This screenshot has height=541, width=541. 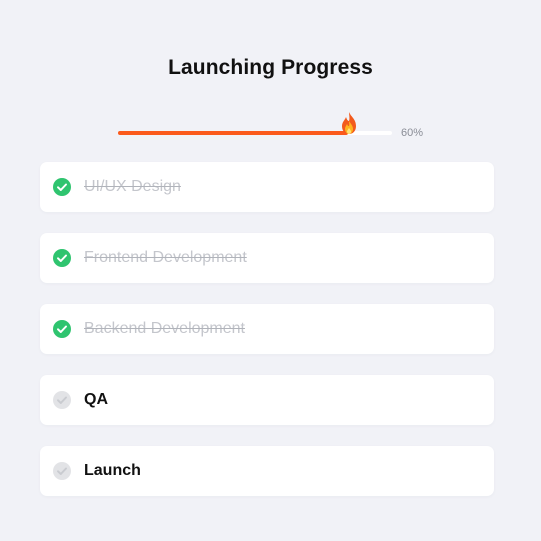 What do you see at coordinates (164, 328) in the screenshot?
I see `task-label: Backend Development` at bounding box center [164, 328].